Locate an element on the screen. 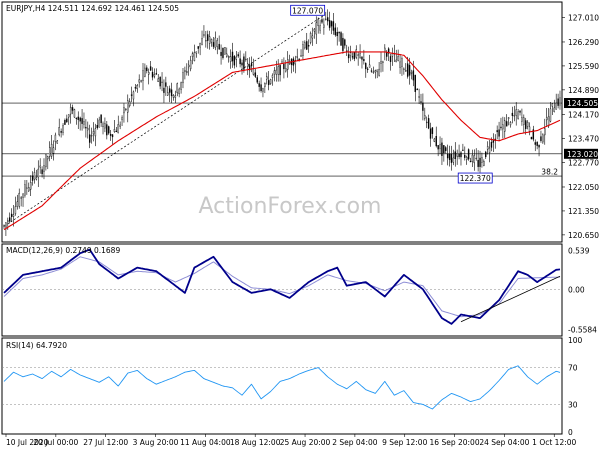 The image size is (600, 450). macd-ytick-label: 0.539 is located at coordinates (579, 250).